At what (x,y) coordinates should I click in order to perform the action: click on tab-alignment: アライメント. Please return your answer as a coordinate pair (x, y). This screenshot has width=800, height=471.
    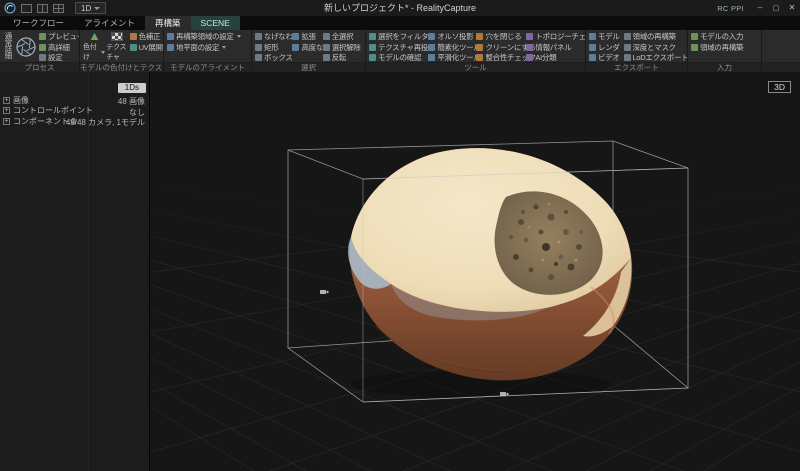
    Looking at the image, I should click on (109, 23).